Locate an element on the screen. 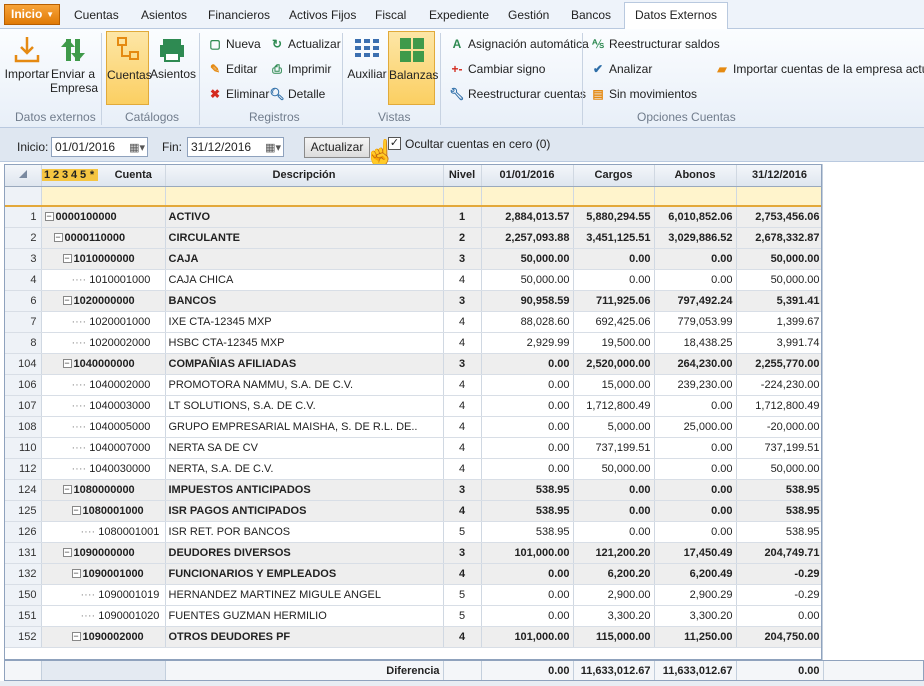 This screenshot has width=924, height=686. level-3: 3 is located at coordinates (65, 175).